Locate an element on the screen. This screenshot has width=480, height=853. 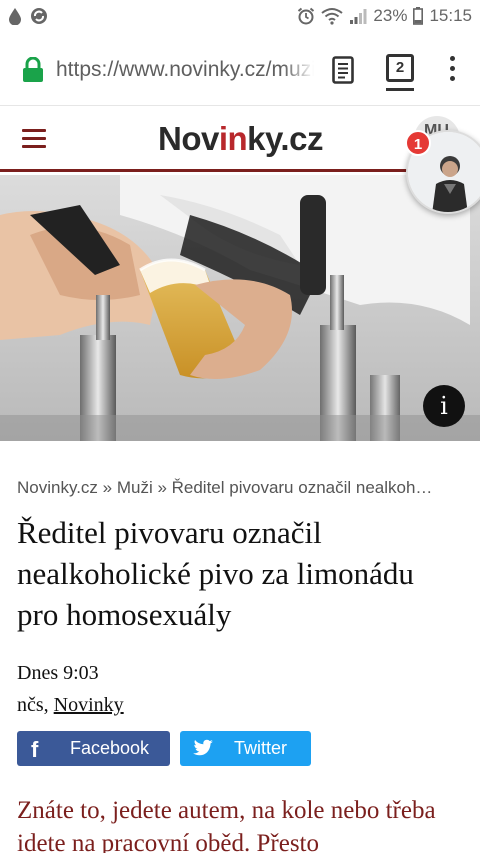
share-twitter-button: Twitter is located at coordinates (245, 748).